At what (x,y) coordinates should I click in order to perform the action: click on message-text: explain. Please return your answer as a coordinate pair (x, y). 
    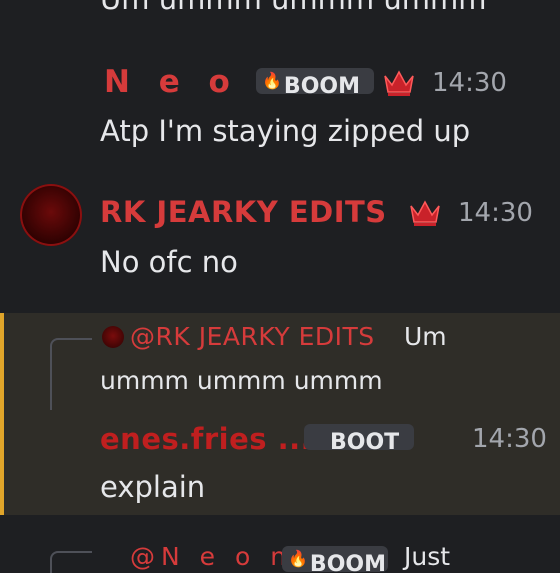
    Looking at the image, I should click on (153, 487).